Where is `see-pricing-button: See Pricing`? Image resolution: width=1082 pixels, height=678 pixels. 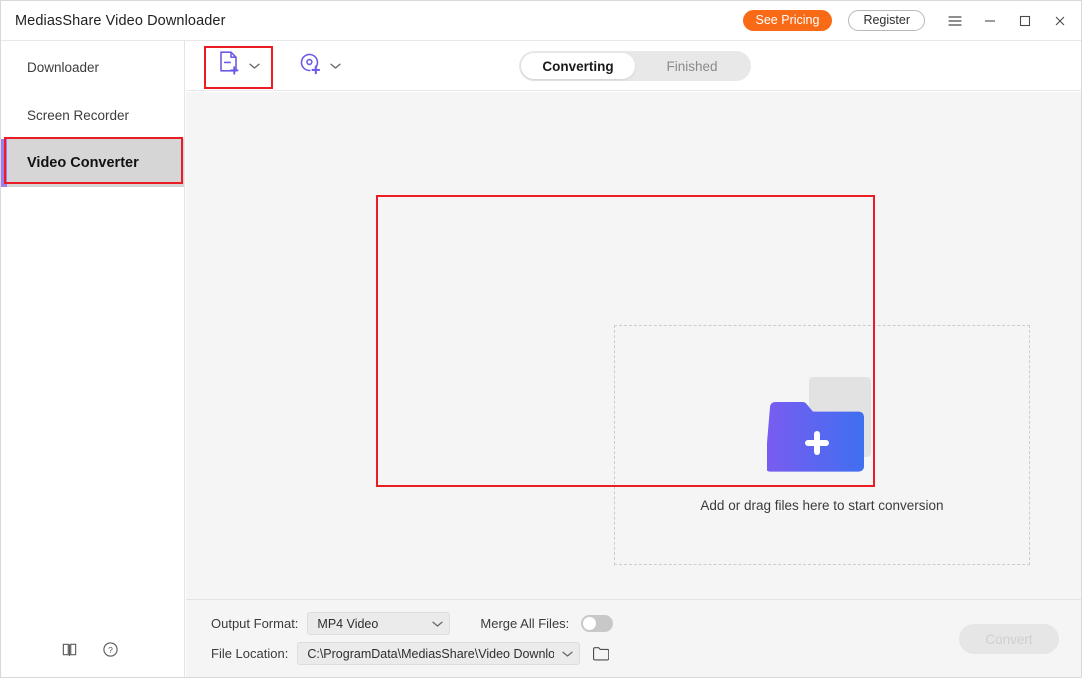
see-pricing-button: See Pricing is located at coordinates (787, 20).